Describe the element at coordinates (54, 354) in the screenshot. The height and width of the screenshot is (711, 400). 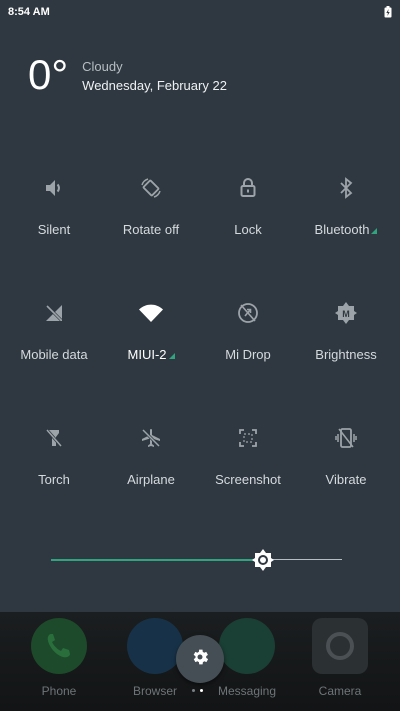
I see `tile-label: Mobile data` at that location.